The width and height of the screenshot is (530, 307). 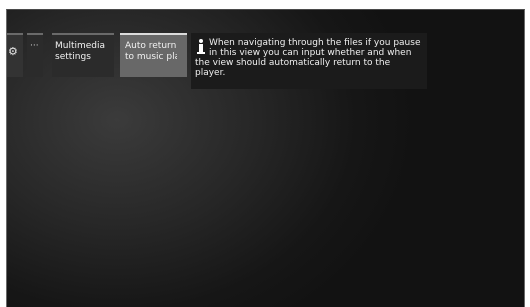 I want to click on multimedia-tab-line1: Multimedia, so click(x=80, y=46).